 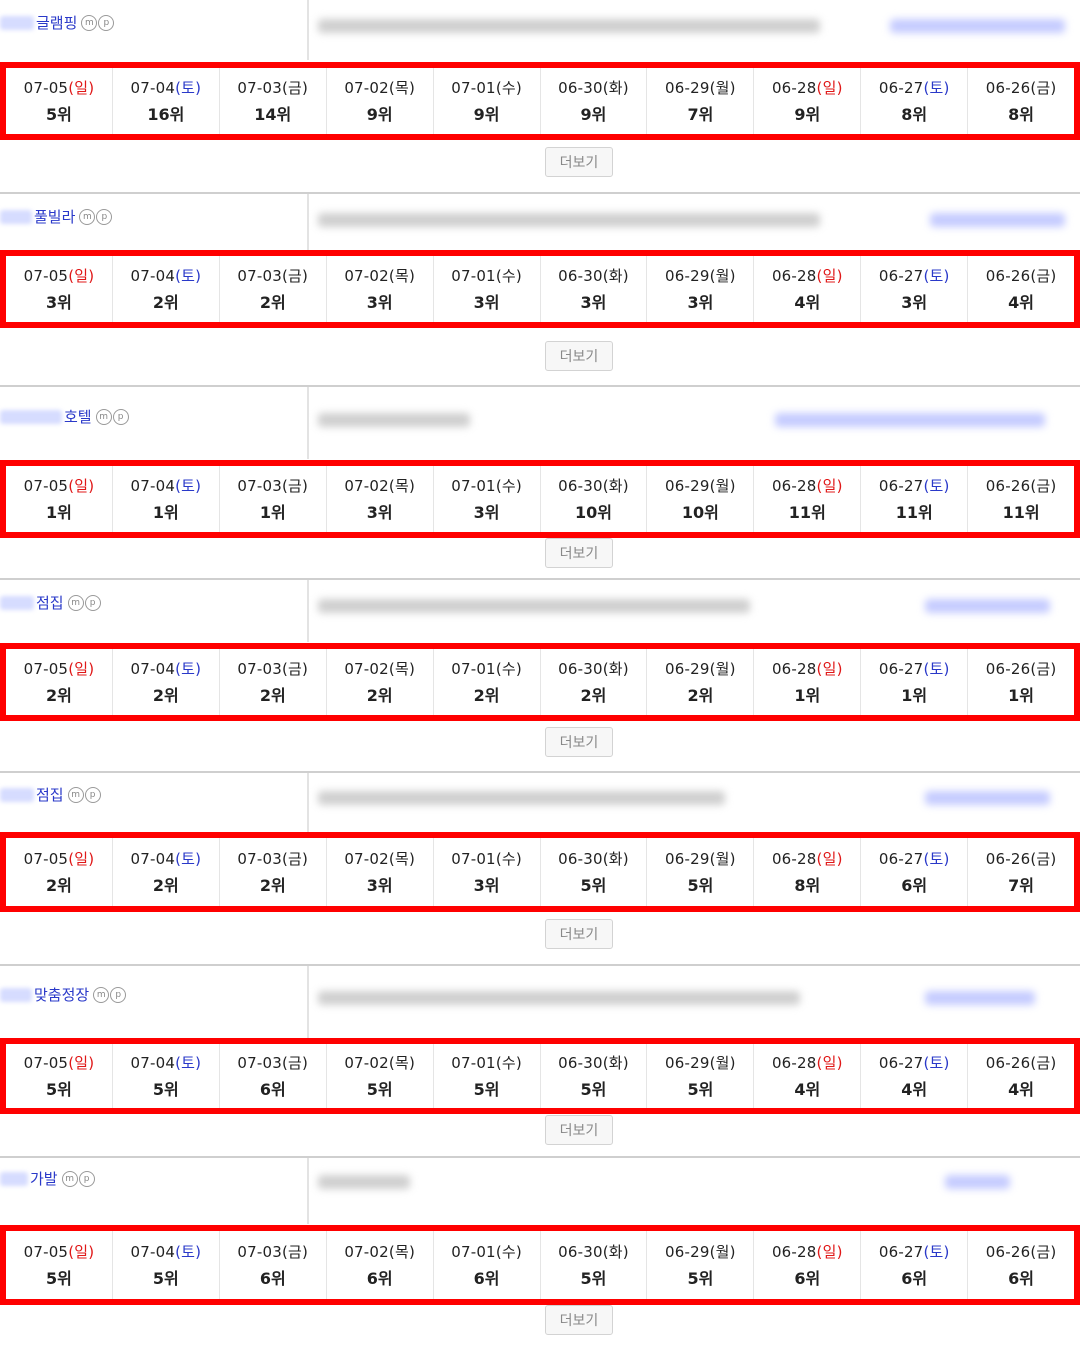 What do you see at coordinates (84, 794) in the screenshot?
I see `mobile-pc-icons: mp` at bounding box center [84, 794].